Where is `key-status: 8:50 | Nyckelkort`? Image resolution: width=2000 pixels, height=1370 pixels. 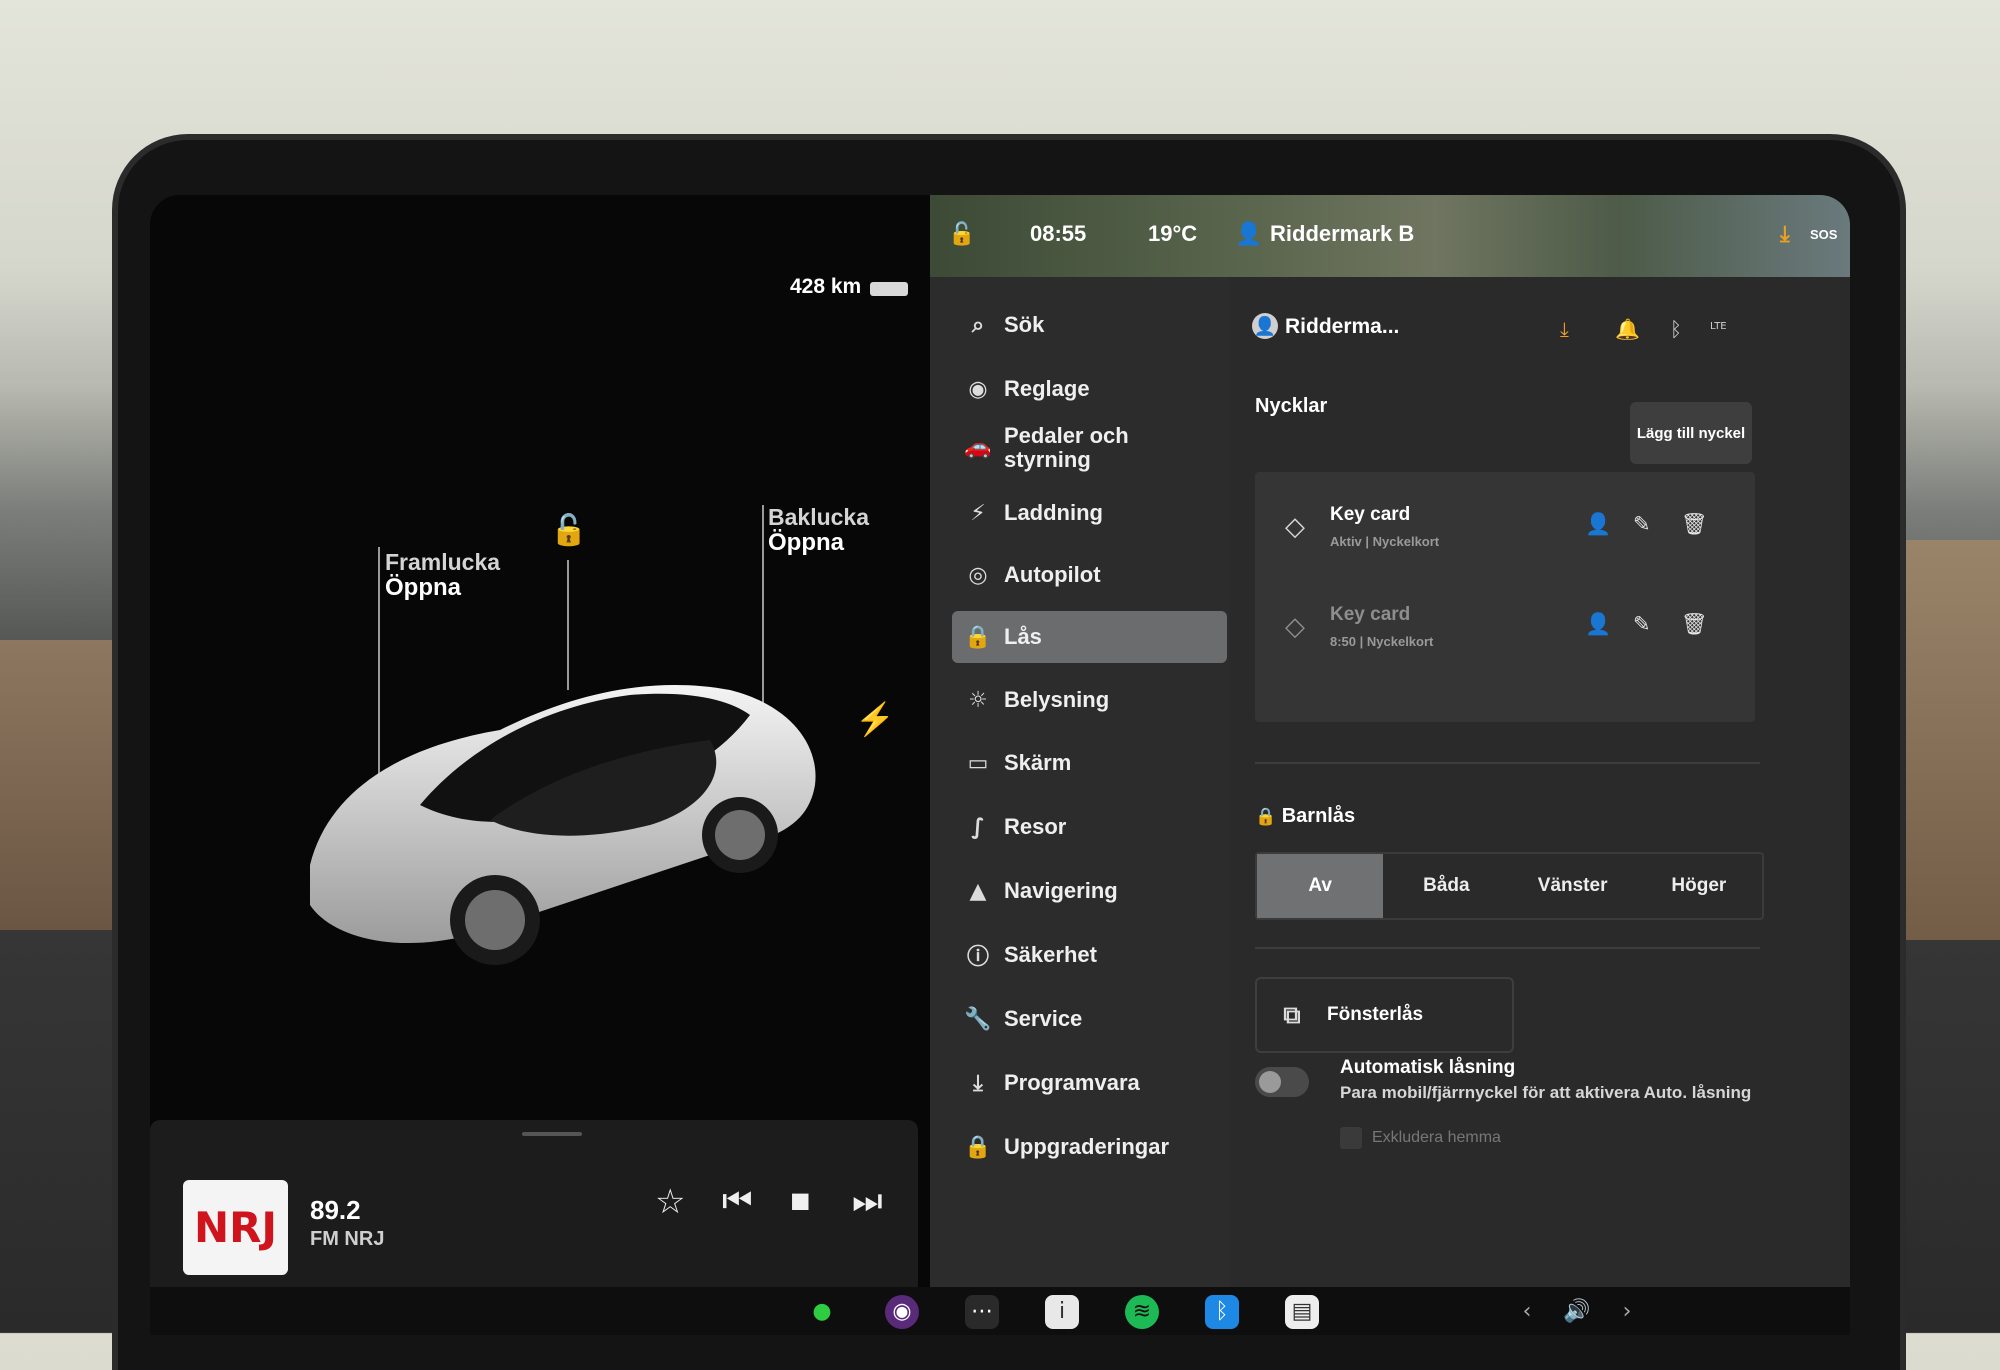
key-status: 8:50 | Nyckelkort is located at coordinates (1382, 641).